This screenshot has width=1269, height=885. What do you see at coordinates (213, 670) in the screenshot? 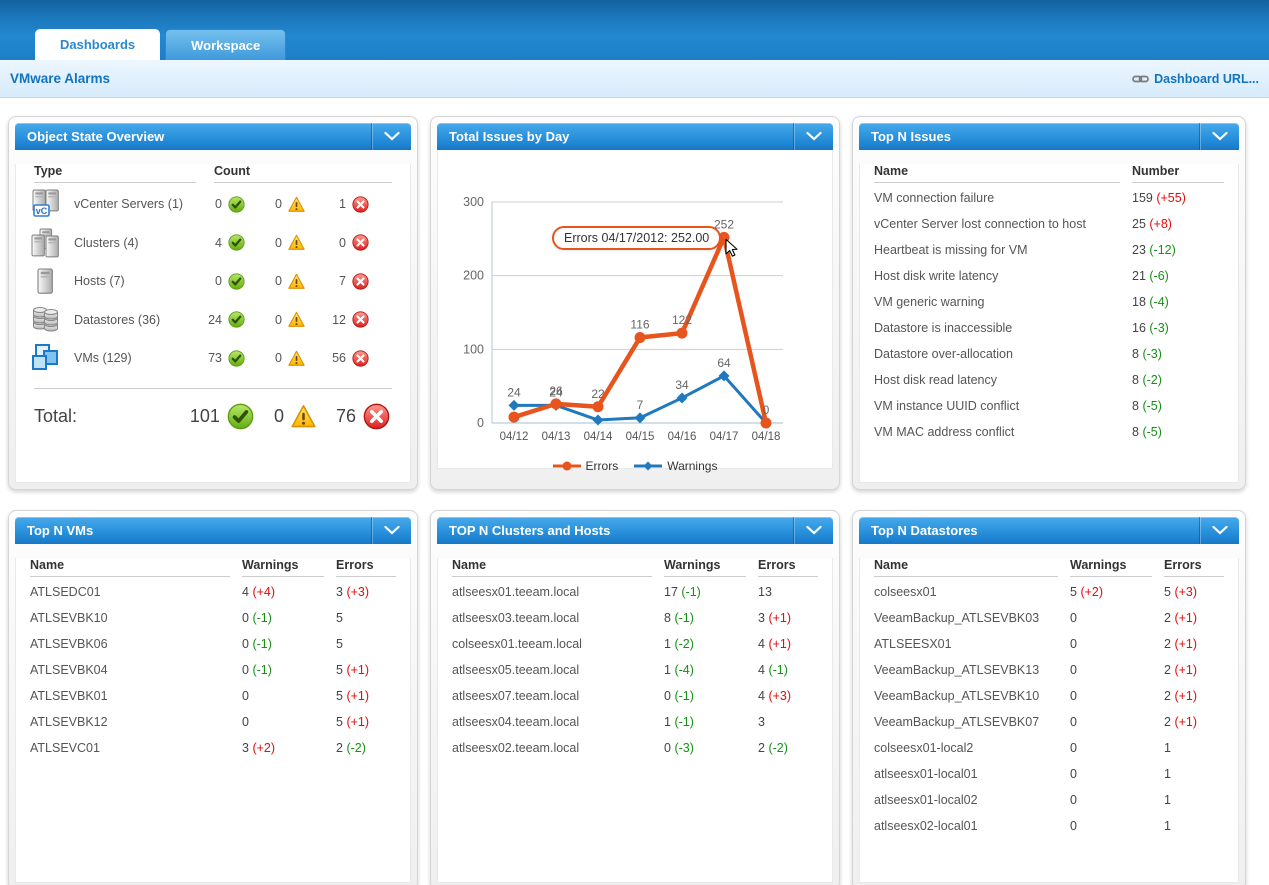
I see `table-row: ATLSEVBK04 0 (-1) 5 (+1)` at bounding box center [213, 670].